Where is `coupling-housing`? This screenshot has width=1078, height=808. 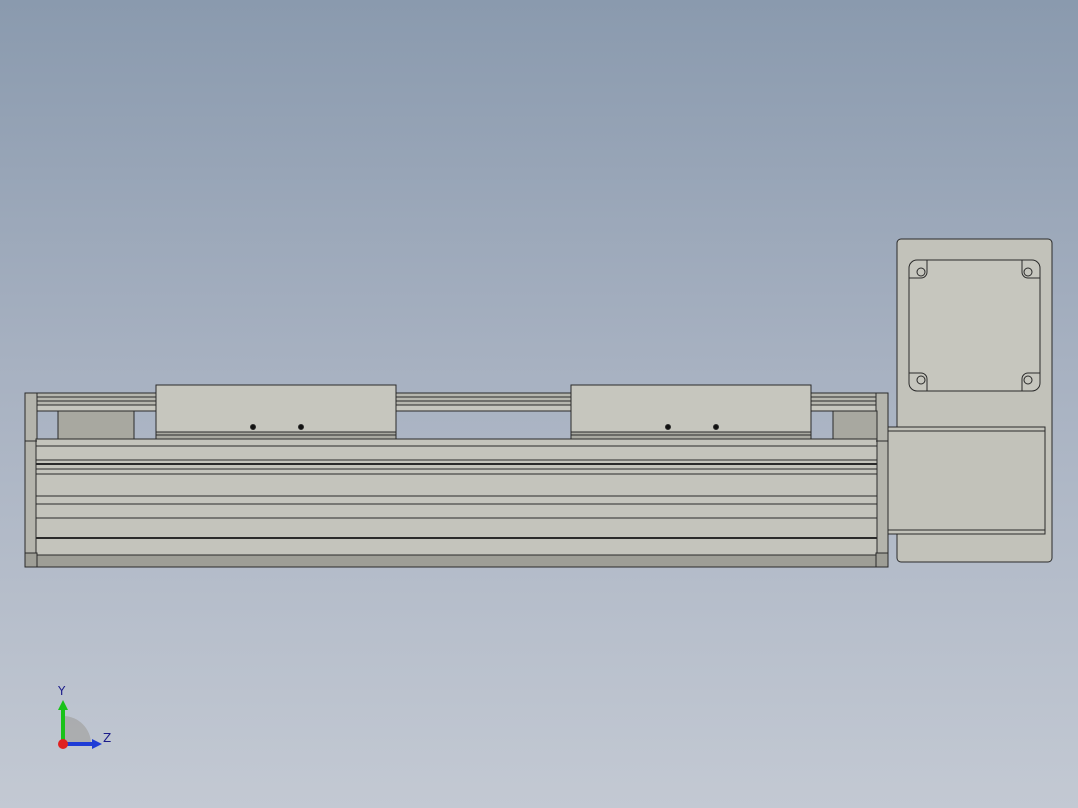
coupling-housing is located at coordinates (966, 480).